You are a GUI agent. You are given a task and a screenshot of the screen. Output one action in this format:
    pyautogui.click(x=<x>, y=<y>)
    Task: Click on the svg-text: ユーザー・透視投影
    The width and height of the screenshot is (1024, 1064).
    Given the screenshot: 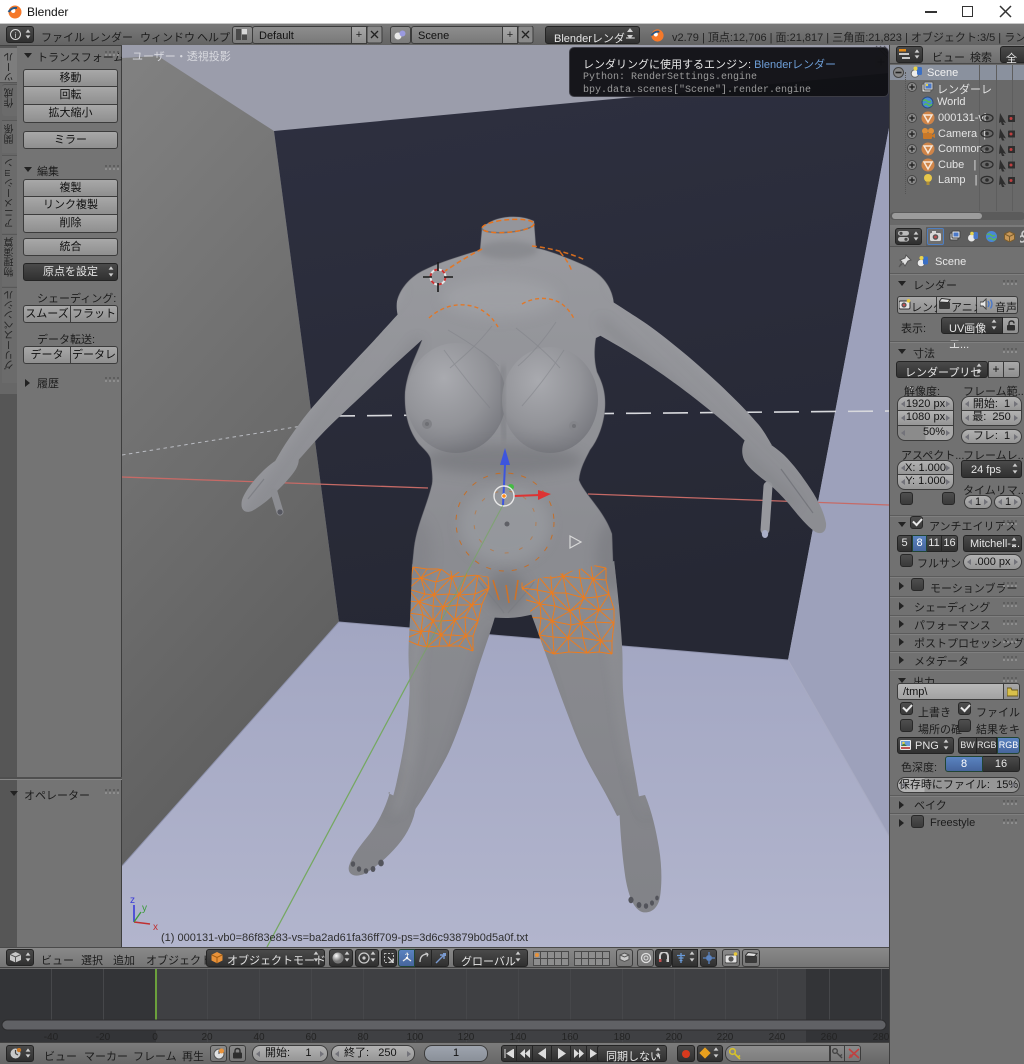 What is the action you would take?
    pyautogui.click(x=181, y=56)
    